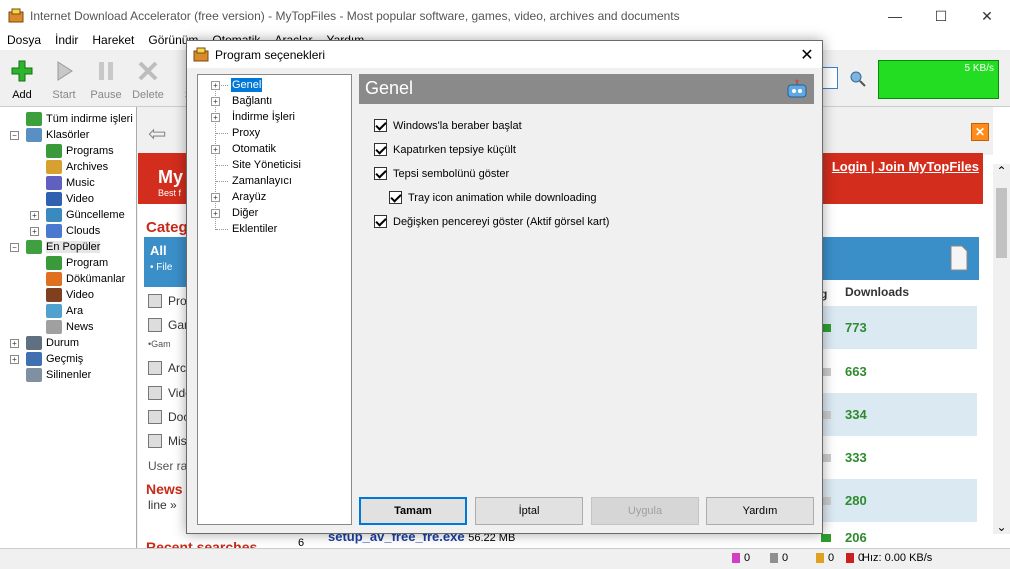 Image resolution: width=1010 pixels, height=569 pixels. What do you see at coordinates (899, 457) in the screenshot?
I see `table-row: 333` at bounding box center [899, 457].